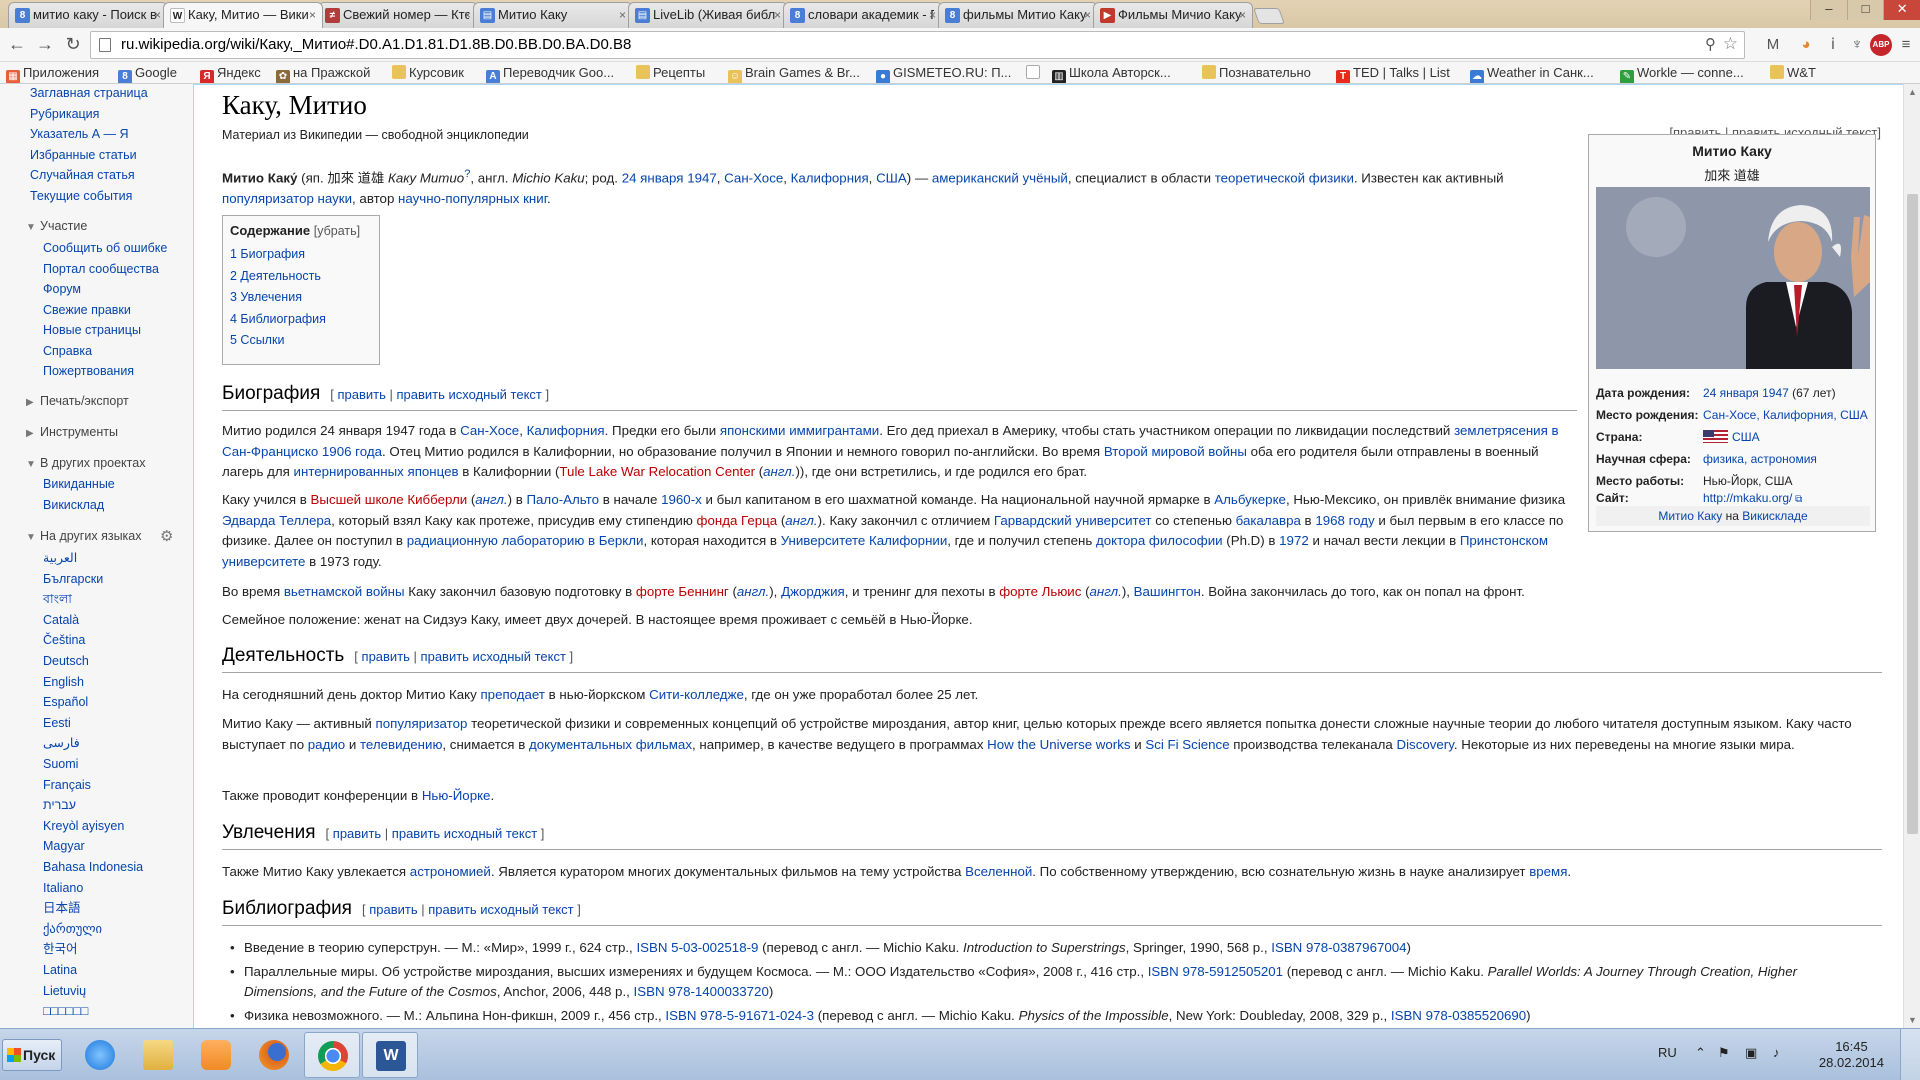 This screenshot has width=1920, height=1080. I want to click on show-desktop-button, so click(1910, 1054).